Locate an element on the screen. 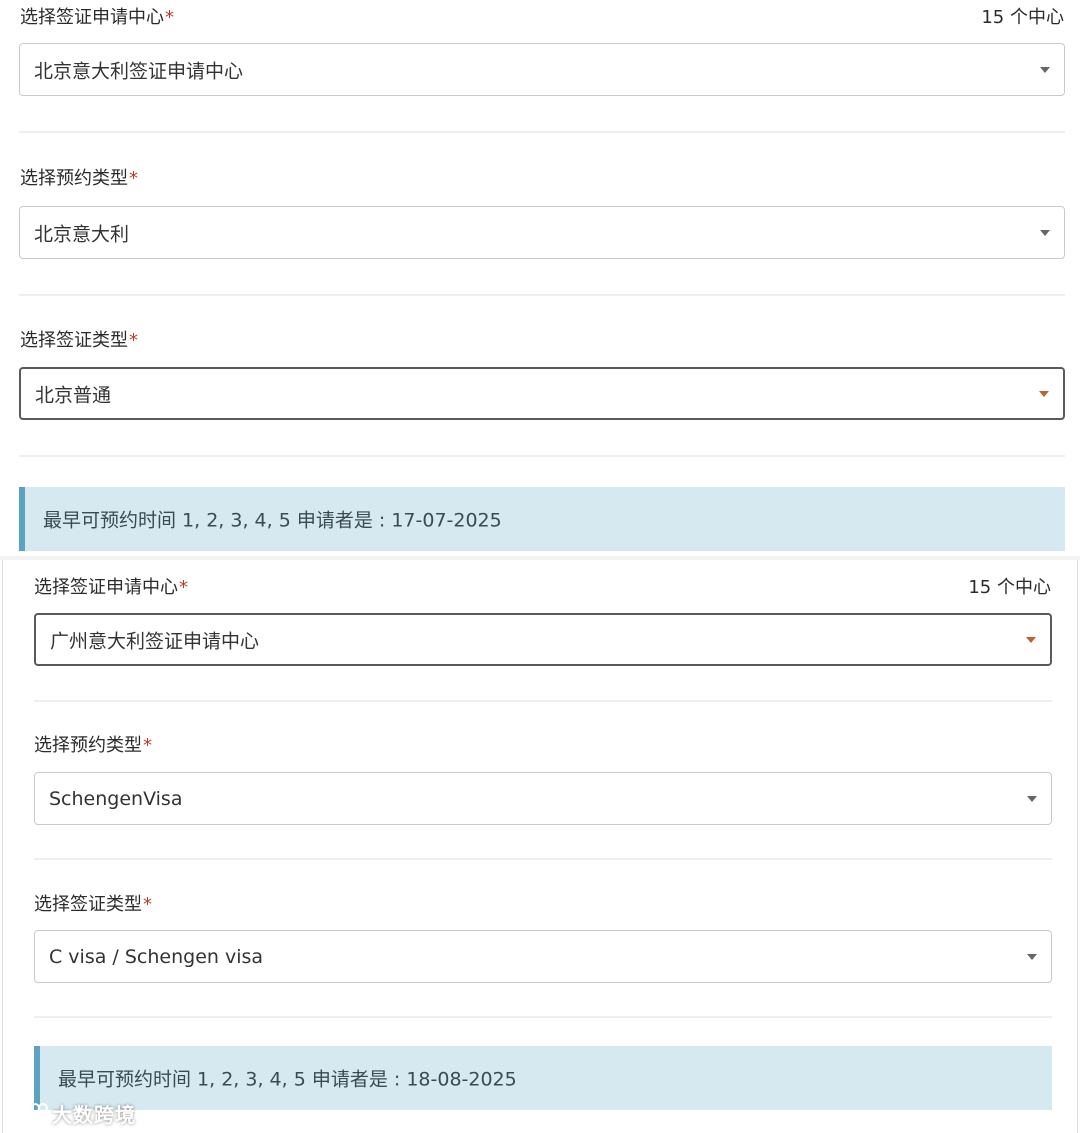  appointment-type-select-value: SchengenVisa is located at coordinates (116, 798).